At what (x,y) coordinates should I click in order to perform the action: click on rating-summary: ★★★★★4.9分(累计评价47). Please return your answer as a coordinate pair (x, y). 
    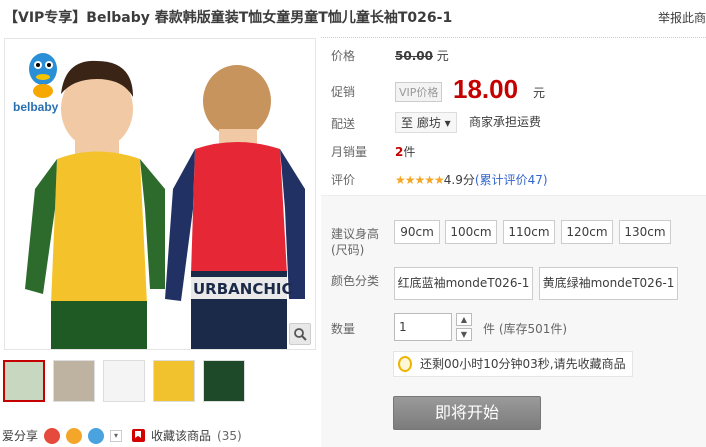
    Looking at the image, I should click on (471, 179).